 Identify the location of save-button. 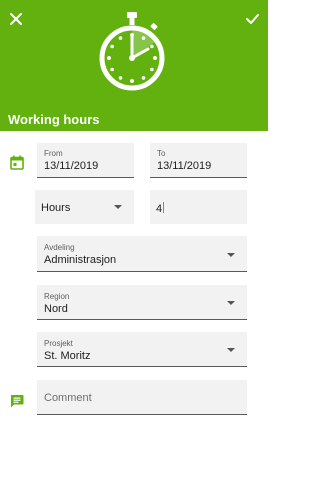
(252, 19).